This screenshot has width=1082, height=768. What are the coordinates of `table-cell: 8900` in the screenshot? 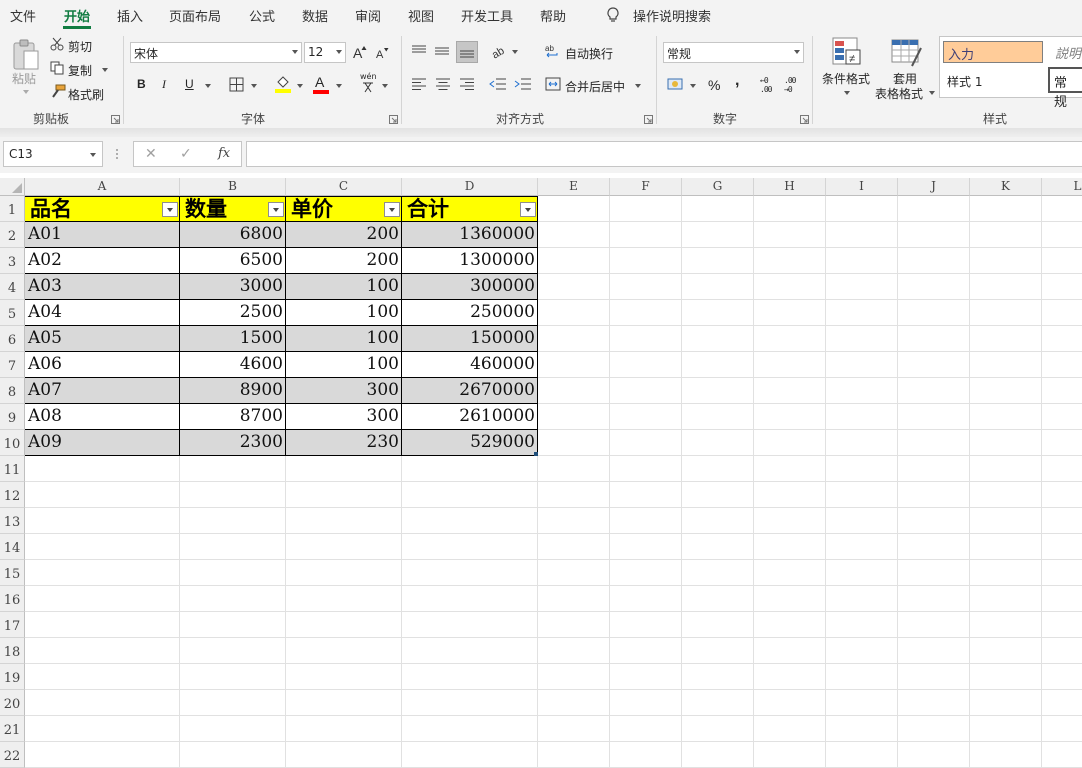 It's located at (233, 391).